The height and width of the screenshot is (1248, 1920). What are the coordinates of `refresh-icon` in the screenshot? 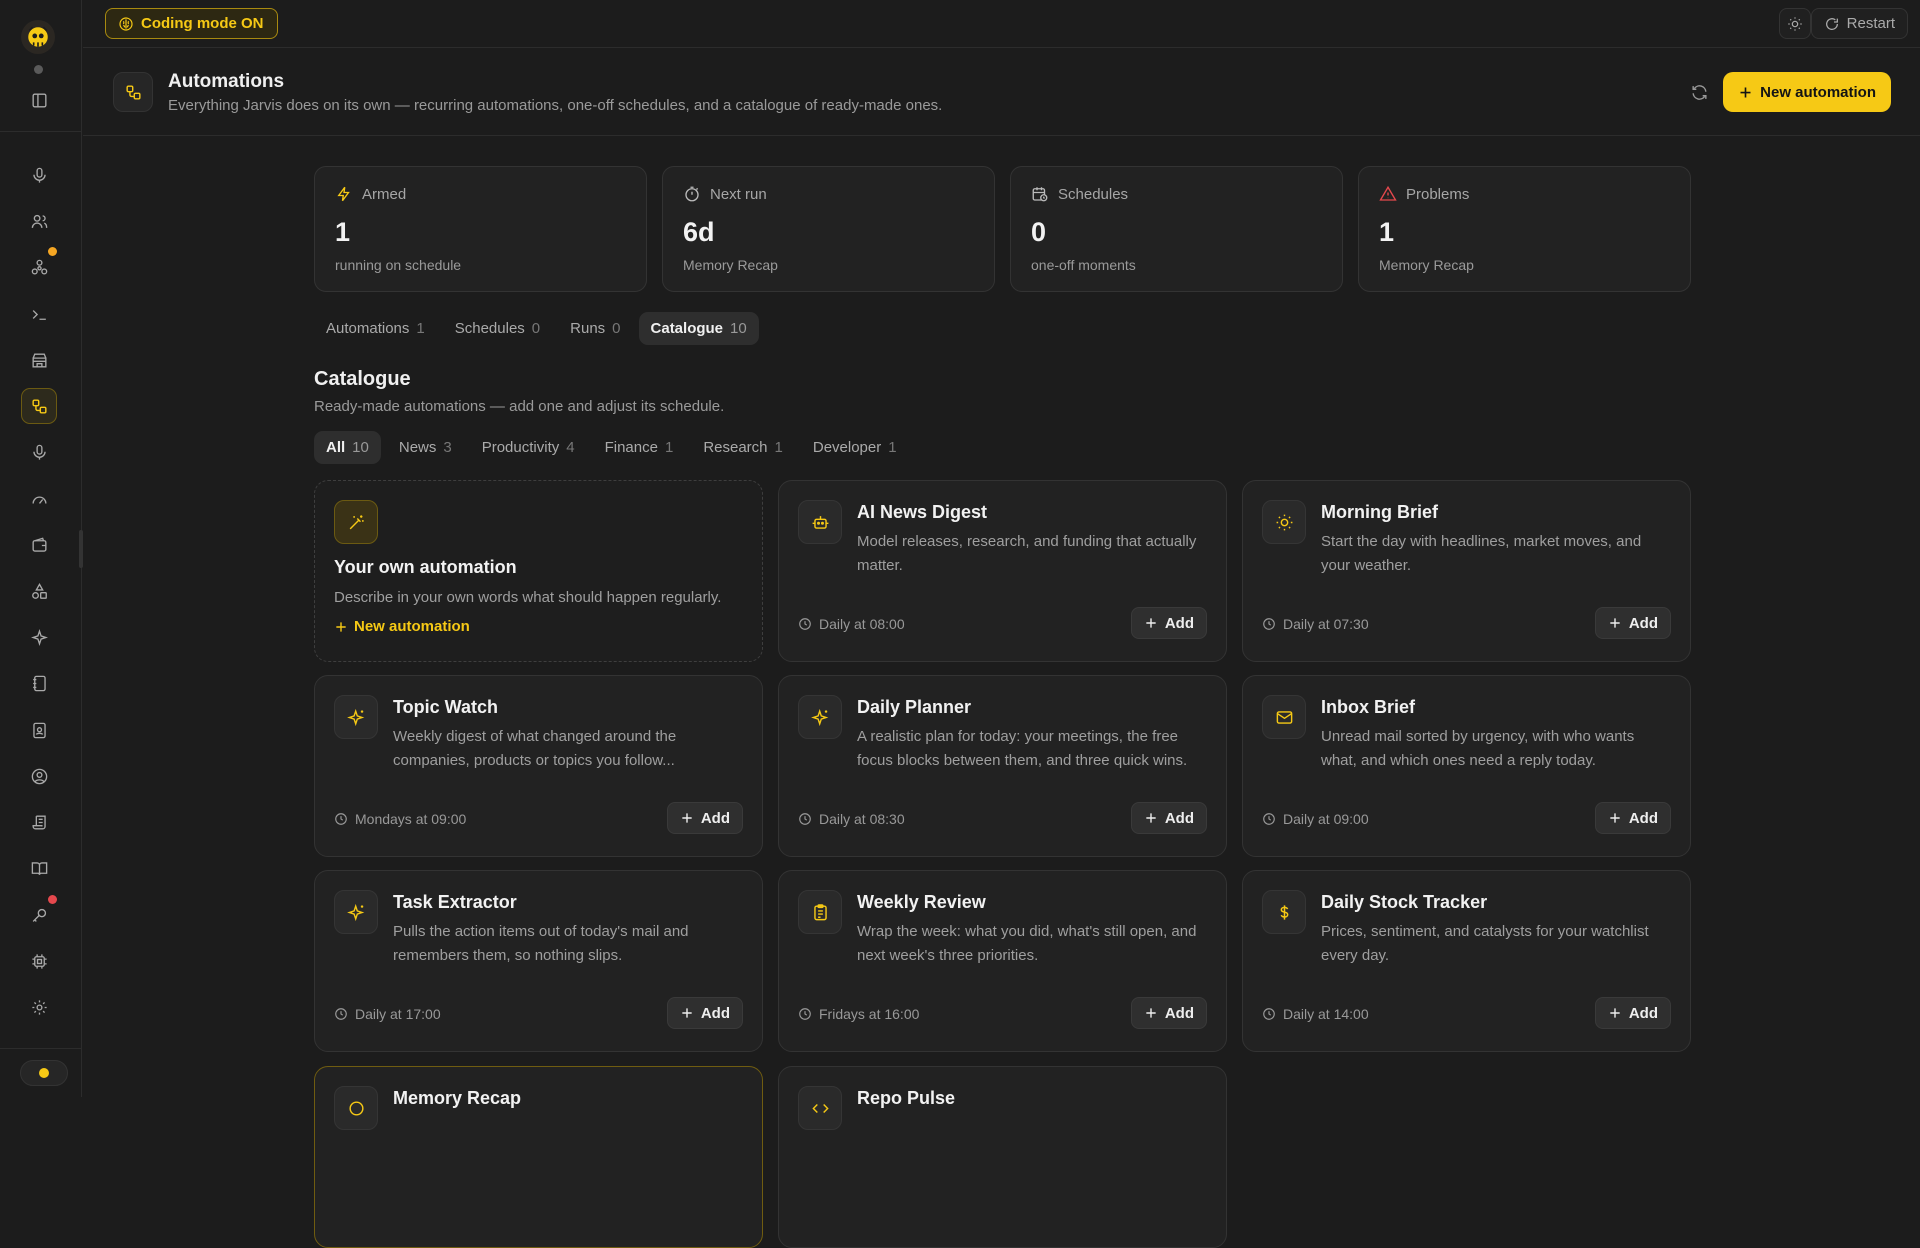 It's located at (1699, 92).